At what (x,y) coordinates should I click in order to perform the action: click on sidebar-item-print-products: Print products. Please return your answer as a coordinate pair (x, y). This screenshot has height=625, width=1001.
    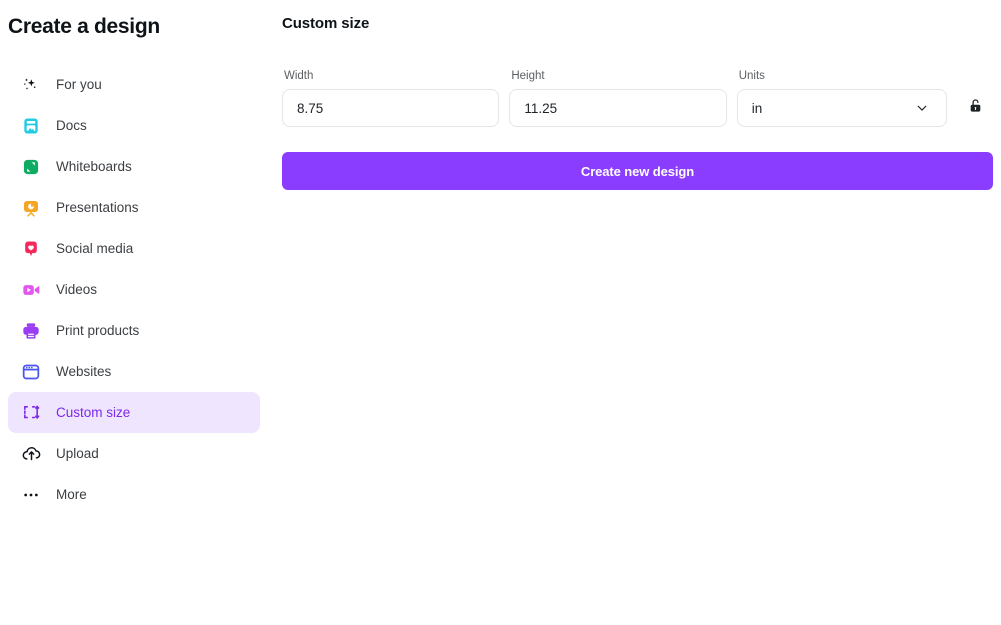
    Looking at the image, I should click on (134, 330).